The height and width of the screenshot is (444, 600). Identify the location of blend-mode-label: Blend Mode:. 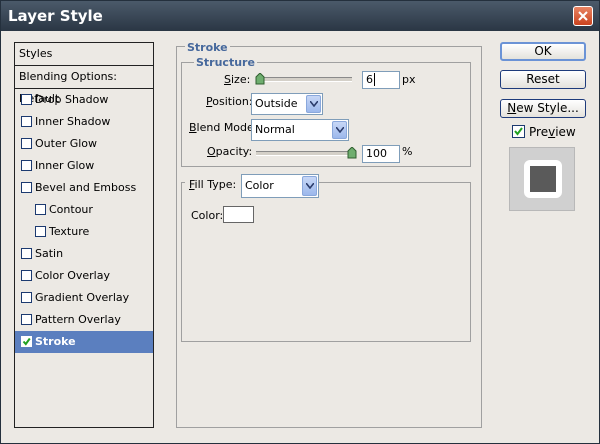
(223, 127).